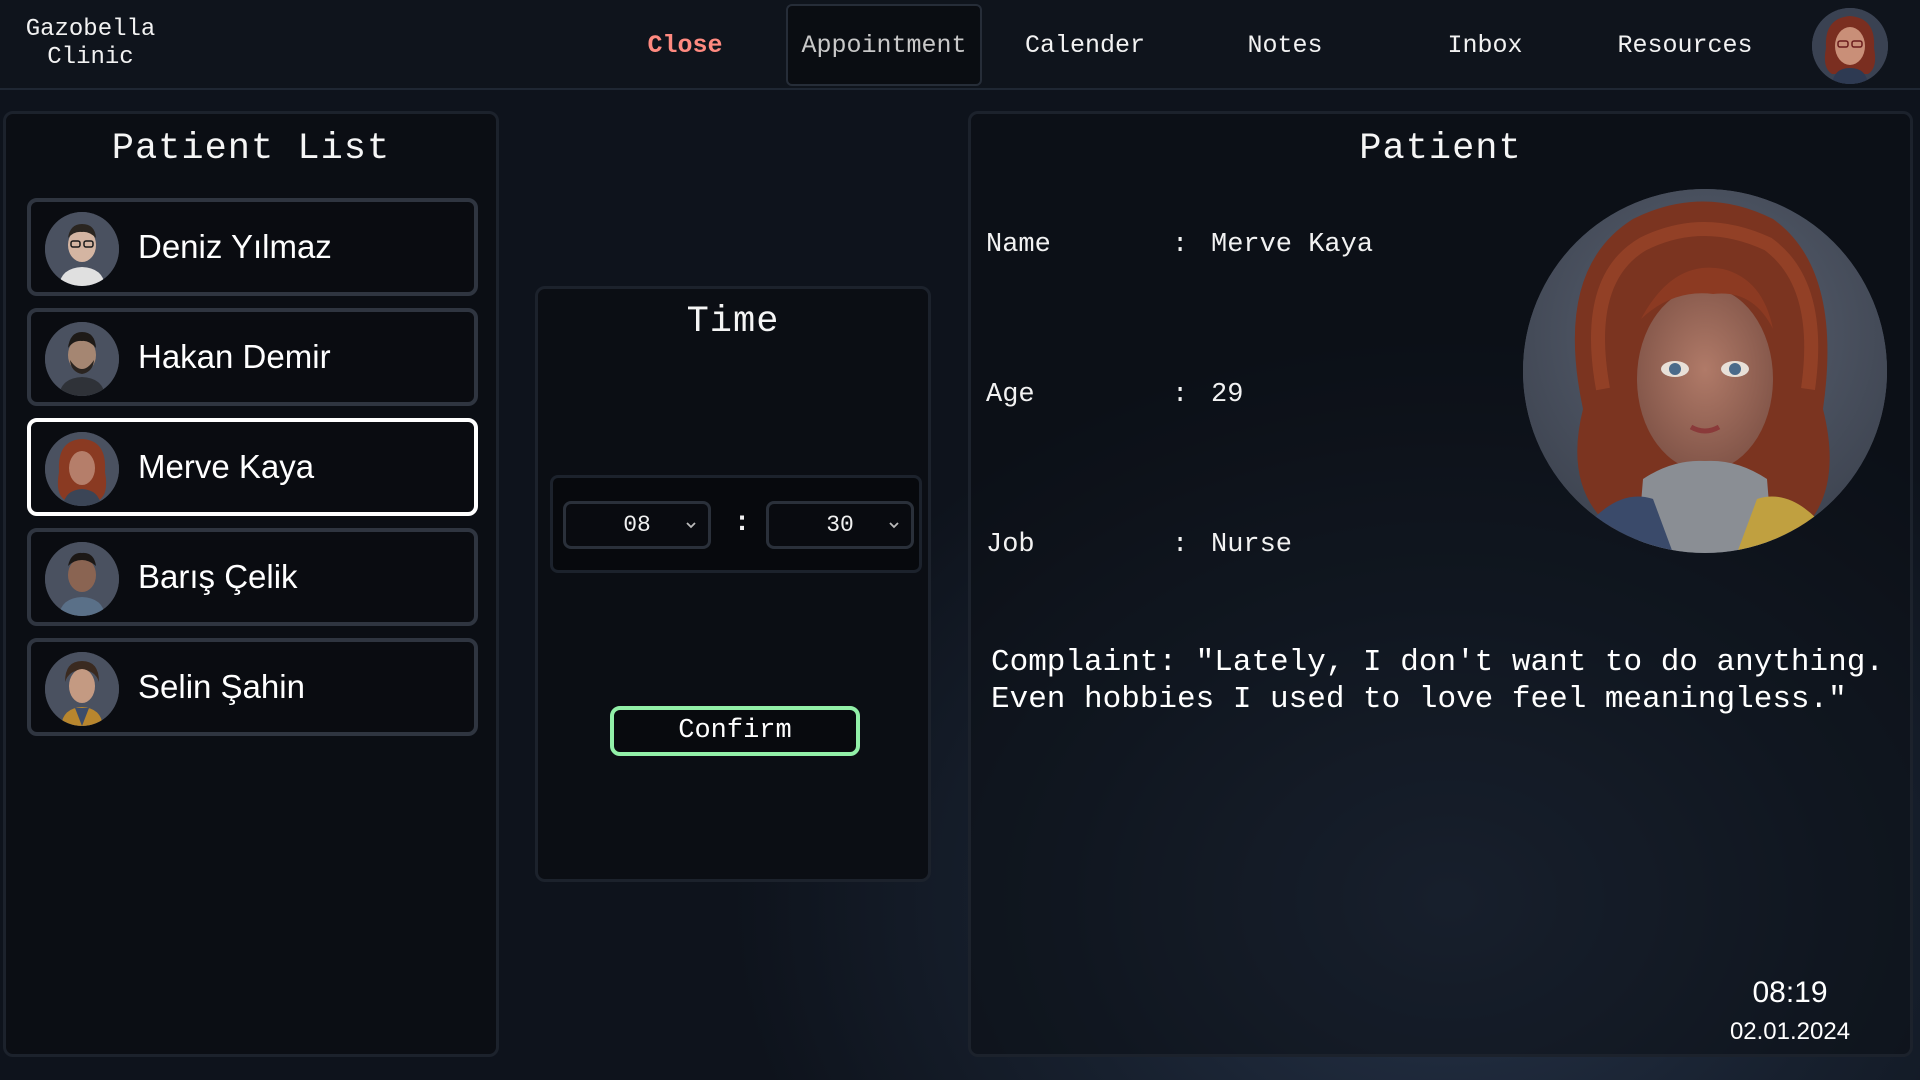 This screenshot has height=1080, width=1920. I want to click on job-colon: :, so click(1180, 545).